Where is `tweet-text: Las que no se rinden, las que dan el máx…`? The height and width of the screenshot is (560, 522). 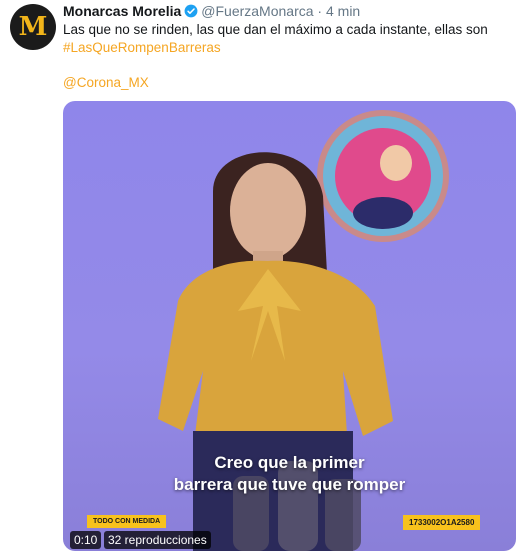 tweet-text: Las que no se rinden, las que dan el máx… is located at coordinates (288, 39).